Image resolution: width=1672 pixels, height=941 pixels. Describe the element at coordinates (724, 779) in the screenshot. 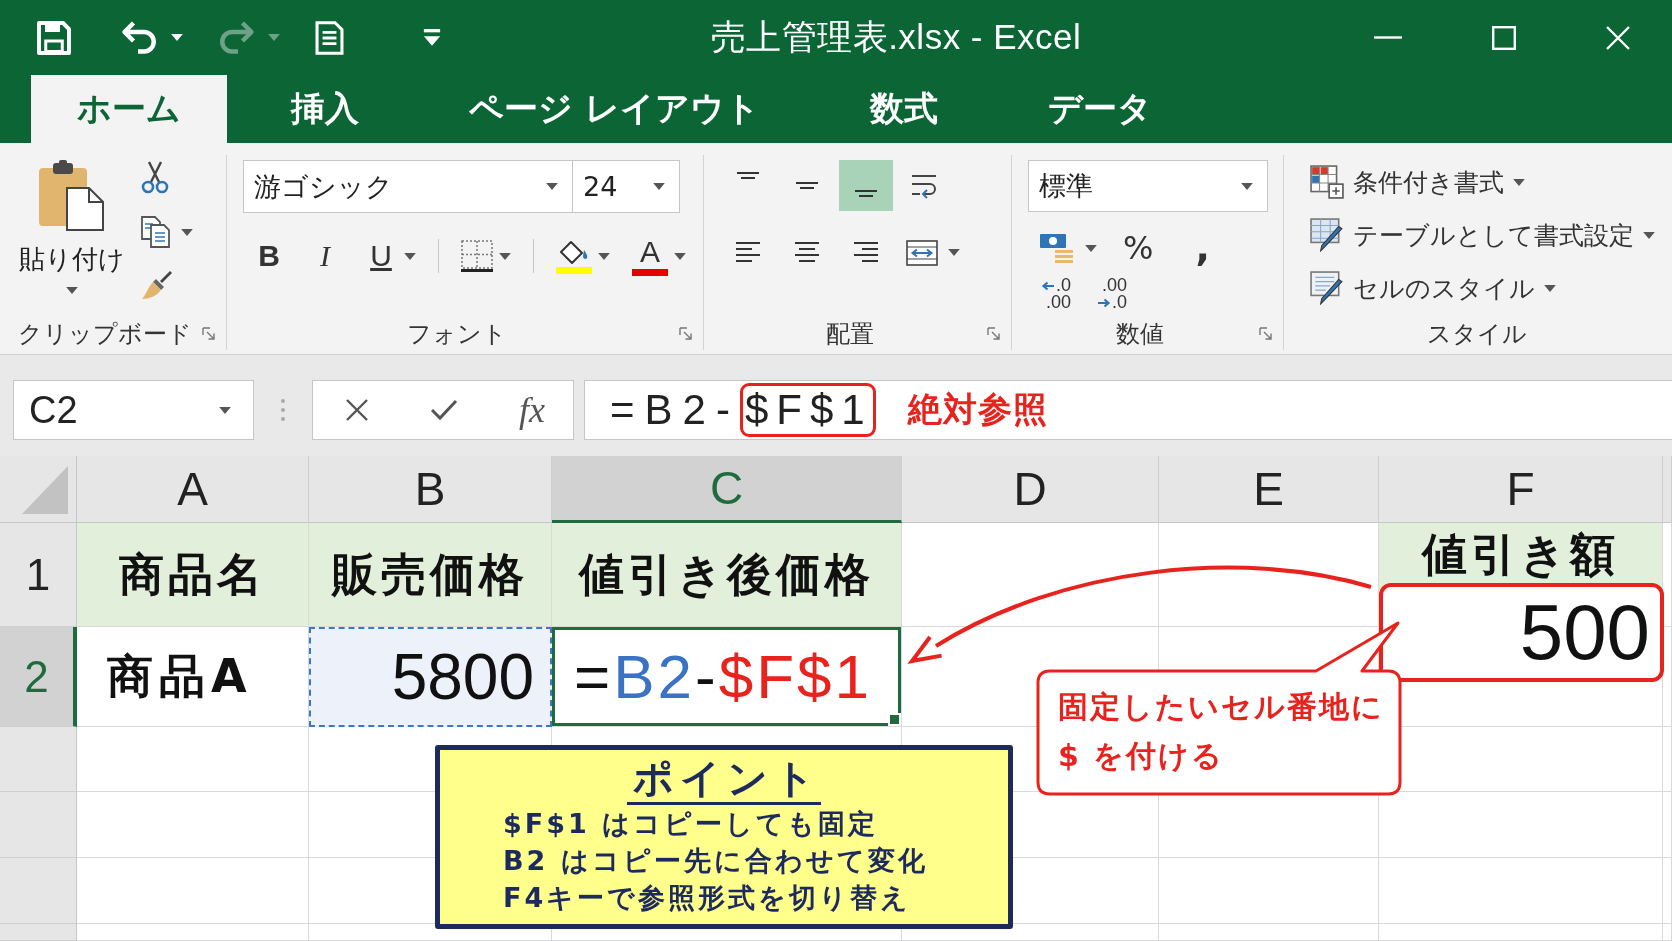

I see `note-title: ポイント` at that location.